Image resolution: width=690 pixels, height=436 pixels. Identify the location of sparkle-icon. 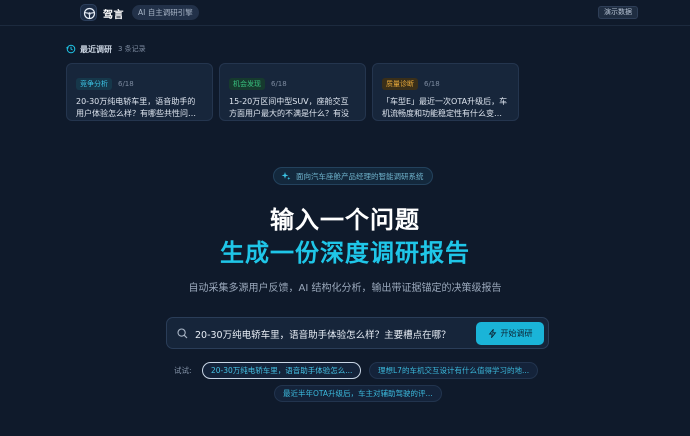
(286, 176).